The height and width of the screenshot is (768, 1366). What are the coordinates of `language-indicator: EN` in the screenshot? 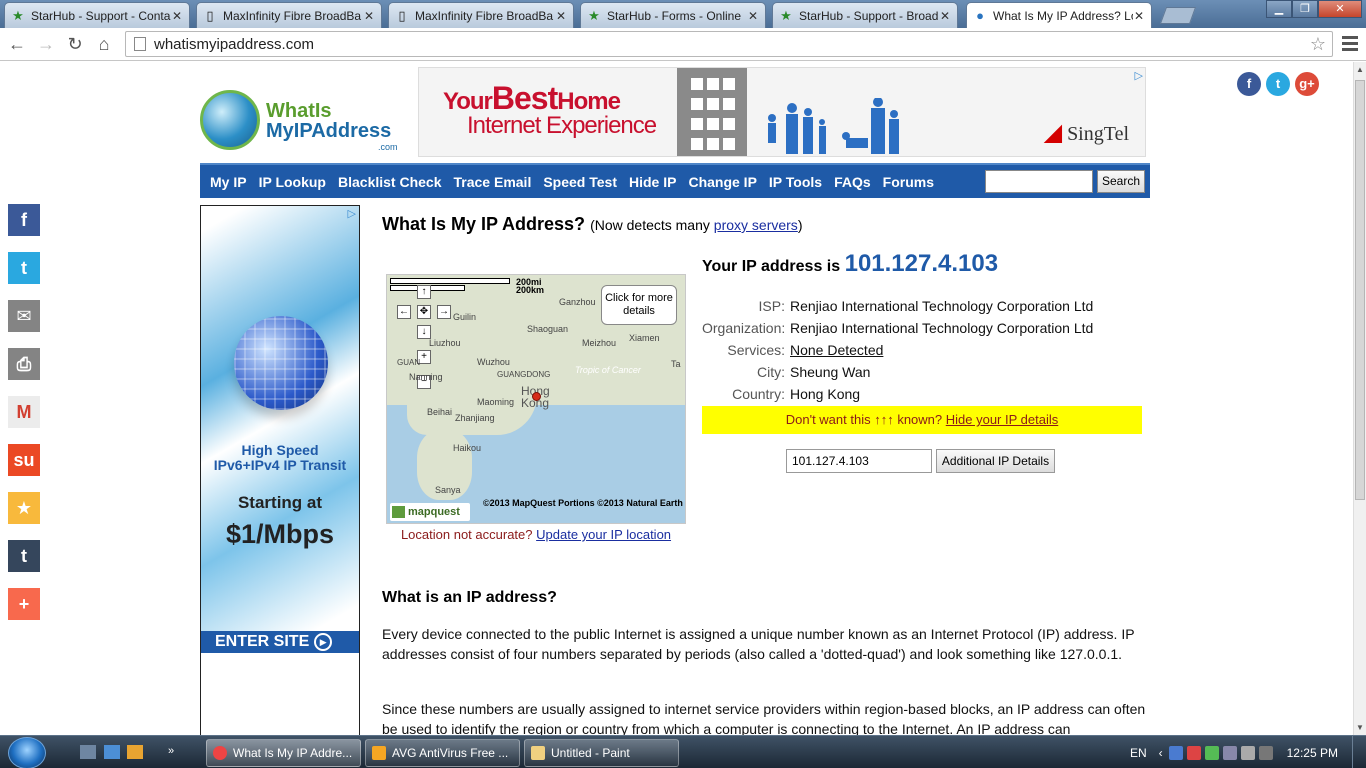 It's located at (1138, 753).